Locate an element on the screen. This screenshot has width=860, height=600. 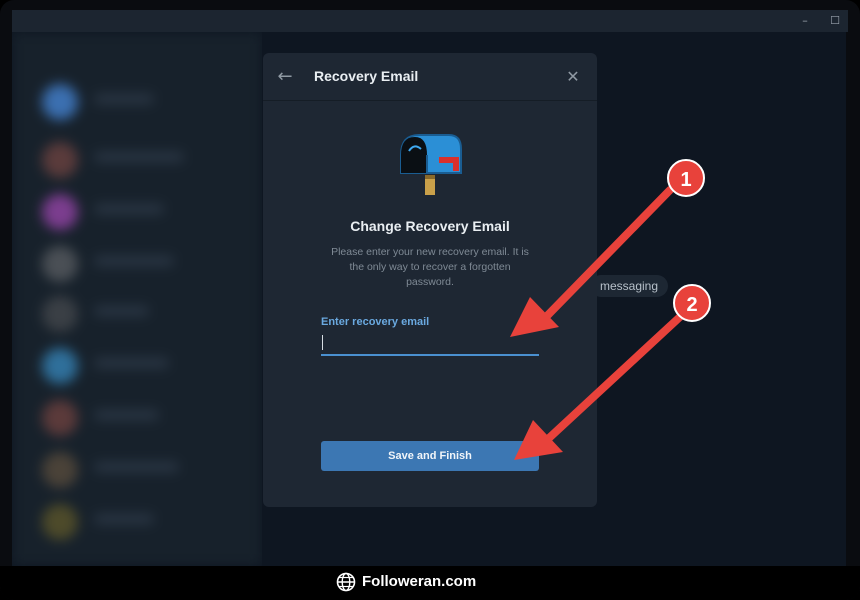
annotation-overlay: 1 2 is located at coordinates (610, 309).